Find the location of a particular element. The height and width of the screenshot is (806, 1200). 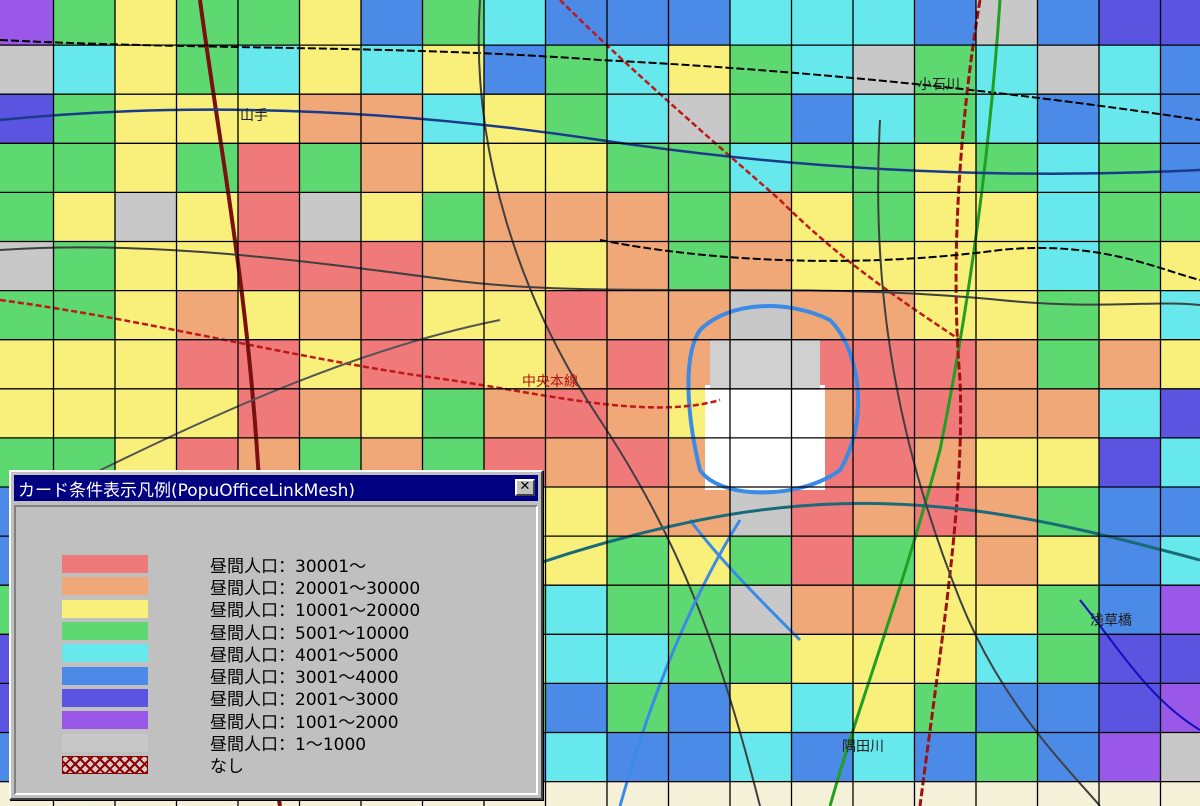

legend-title: カード条件表示凡例(PopuOfficeLinkMesh) is located at coordinates (187, 490).